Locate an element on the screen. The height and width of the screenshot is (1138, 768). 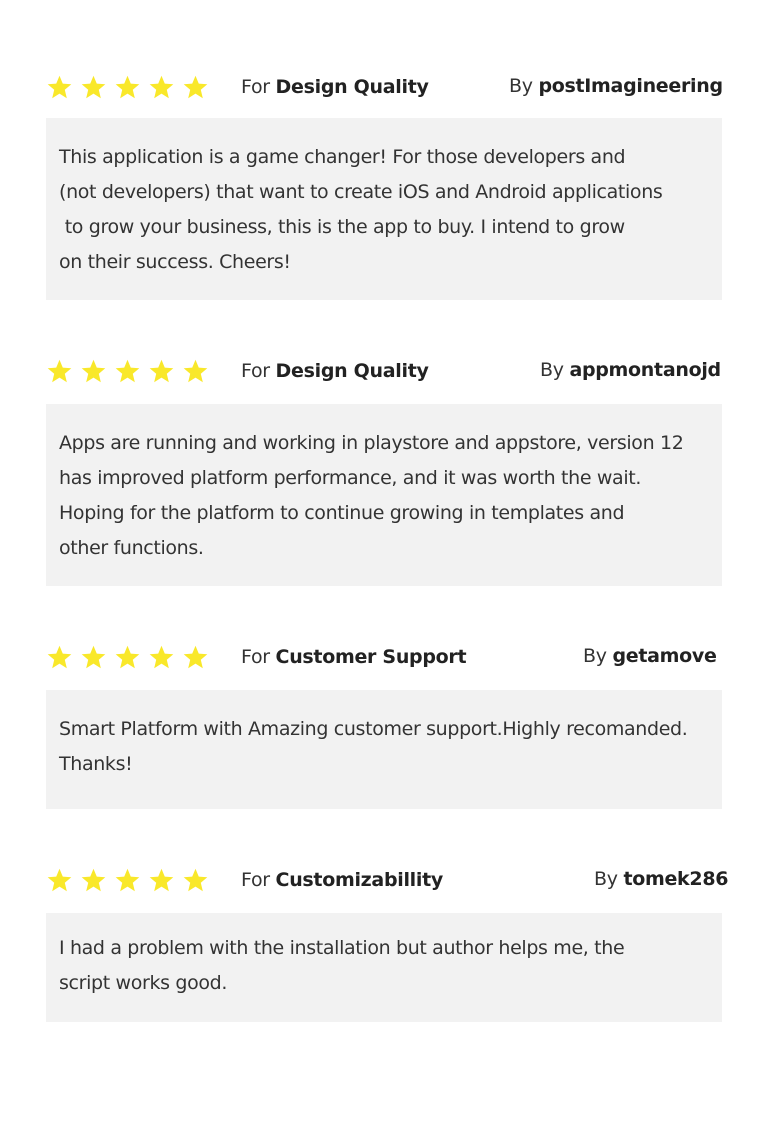
review-author: By getamove is located at coordinates (650, 656).